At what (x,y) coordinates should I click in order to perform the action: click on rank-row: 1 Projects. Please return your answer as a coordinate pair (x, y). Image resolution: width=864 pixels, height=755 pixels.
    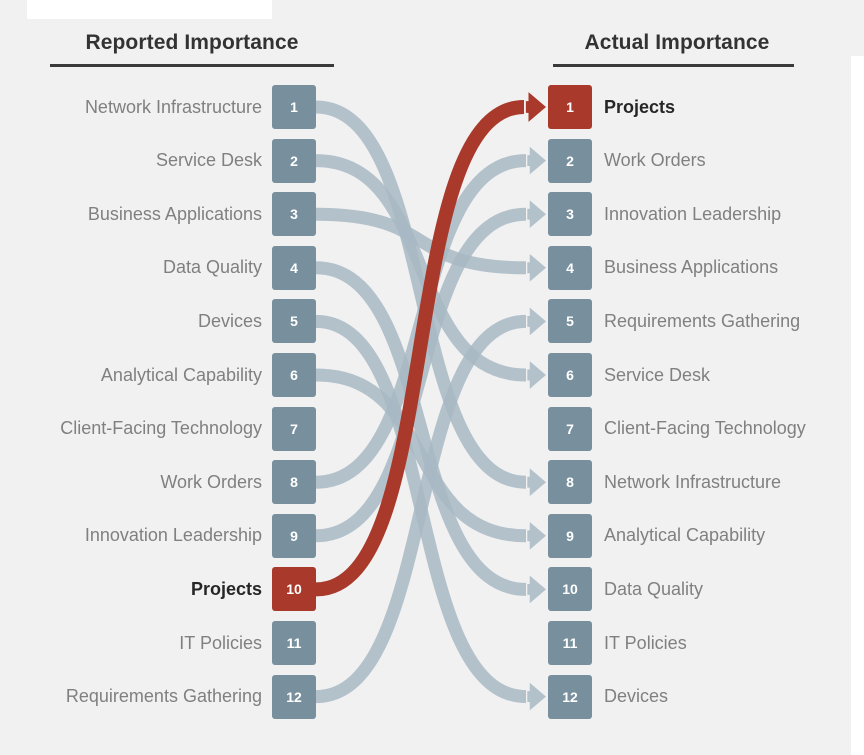
    Looking at the image, I should click on (706, 107).